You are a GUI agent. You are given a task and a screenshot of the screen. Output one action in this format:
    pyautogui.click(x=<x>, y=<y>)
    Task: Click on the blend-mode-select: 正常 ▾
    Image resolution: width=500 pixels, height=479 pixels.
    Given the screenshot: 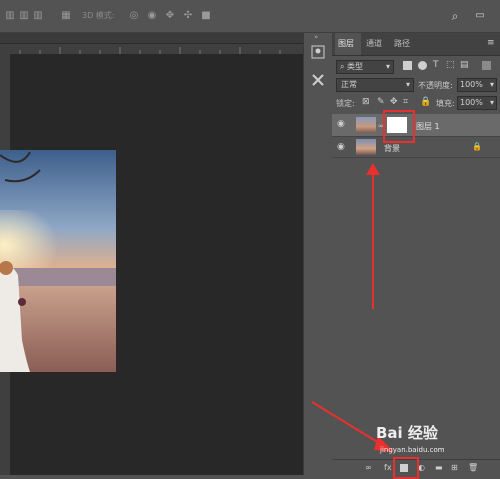 What is the action you would take?
    pyautogui.click(x=375, y=85)
    